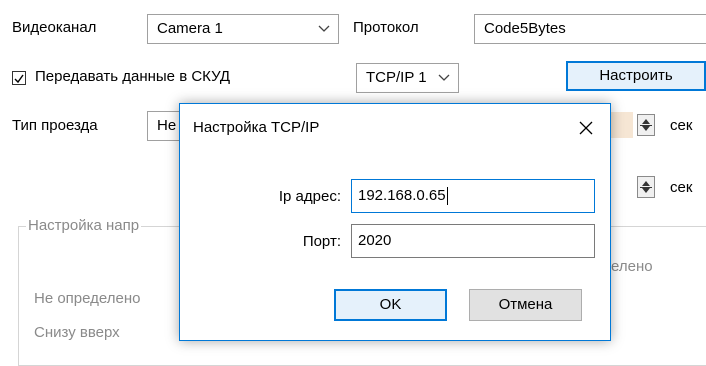 The image size is (706, 366). I want to click on configure-button: Настроить, so click(636, 76).